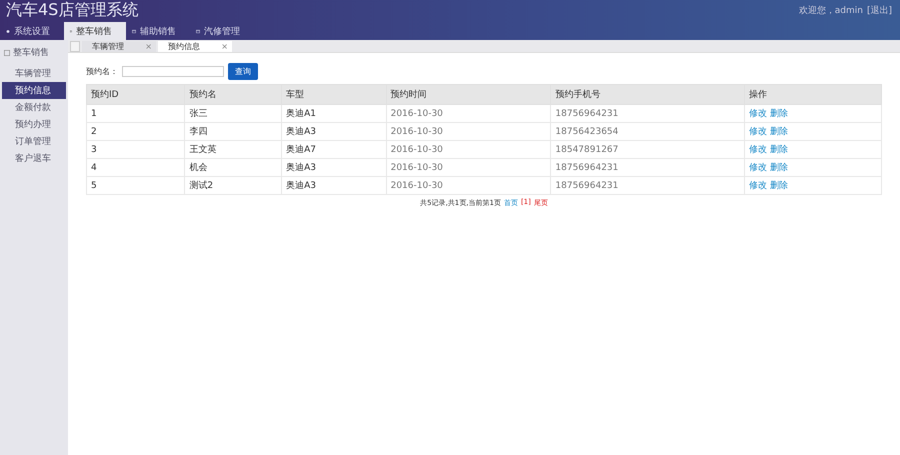 Image resolution: width=900 pixels, height=455 pixels. Describe the element at coordinates (813, 94) in the screenshot. I see `column-header: 操作` at that location.